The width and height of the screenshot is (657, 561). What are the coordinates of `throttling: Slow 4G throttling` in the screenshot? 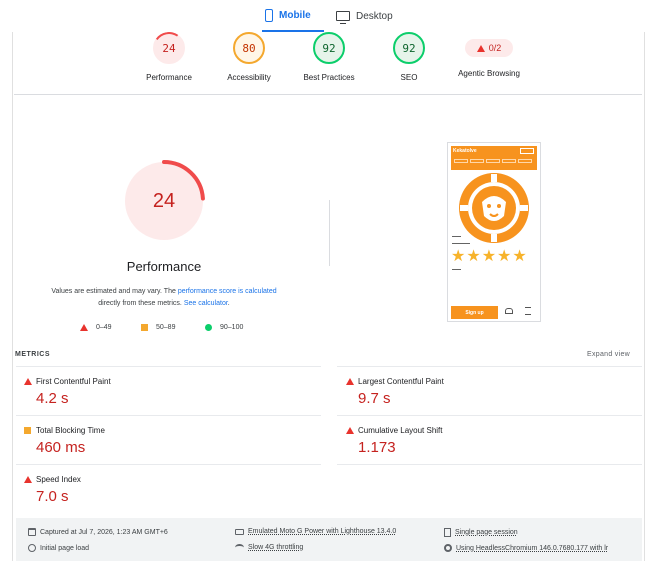 It's located at (269, 547).